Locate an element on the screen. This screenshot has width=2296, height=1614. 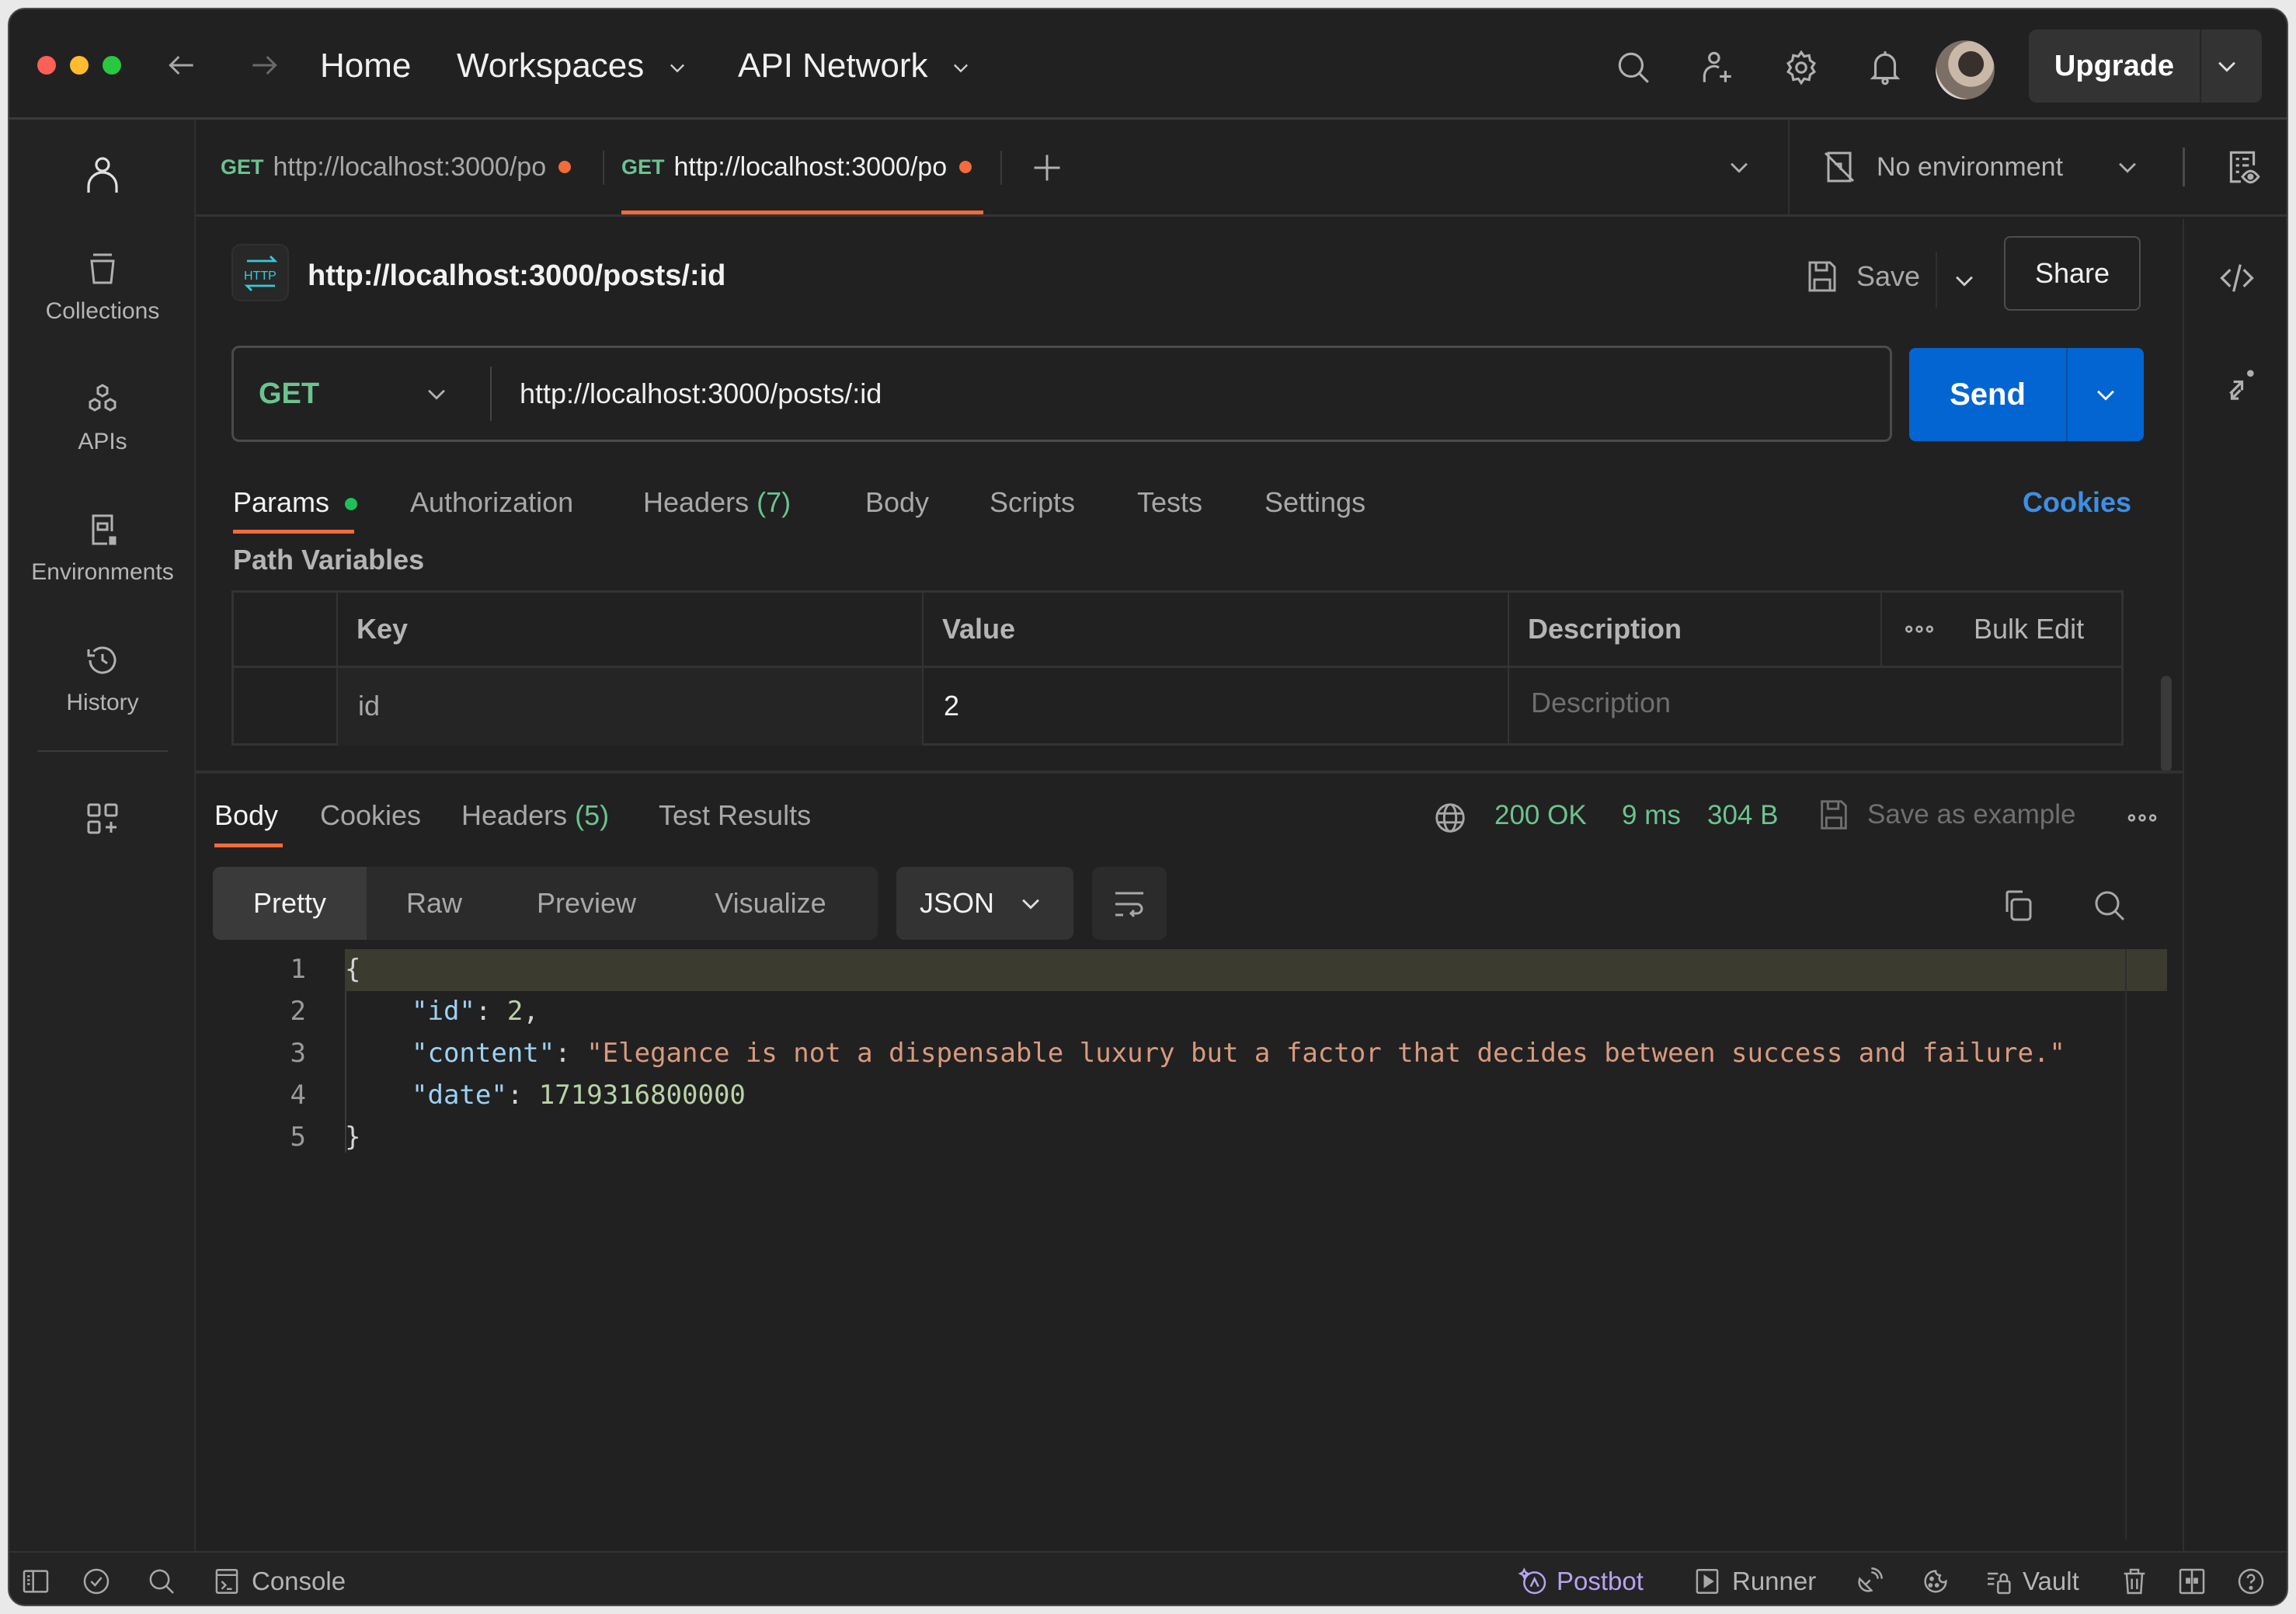
wrap-lines-icon is located at coordinates (1129, 904).